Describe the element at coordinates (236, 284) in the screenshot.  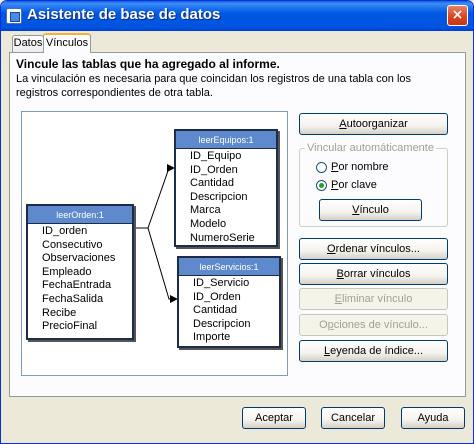
I see `field-item: ID_Servicio` at that location.